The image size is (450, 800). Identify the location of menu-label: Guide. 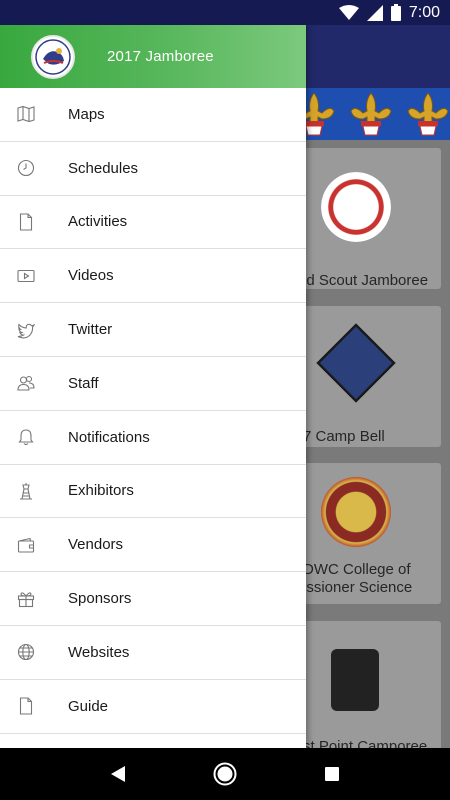
(88, 706).